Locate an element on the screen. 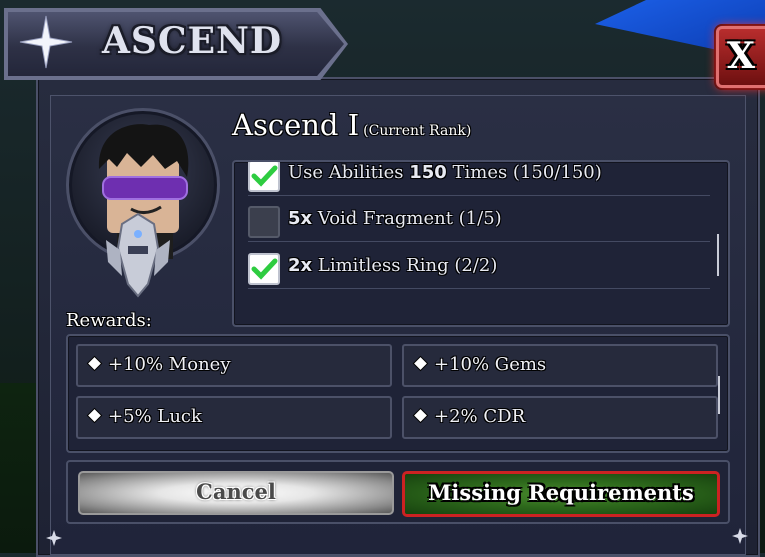  action-bar: Cancel Missing Requirements is located at coordinates (398, 492).